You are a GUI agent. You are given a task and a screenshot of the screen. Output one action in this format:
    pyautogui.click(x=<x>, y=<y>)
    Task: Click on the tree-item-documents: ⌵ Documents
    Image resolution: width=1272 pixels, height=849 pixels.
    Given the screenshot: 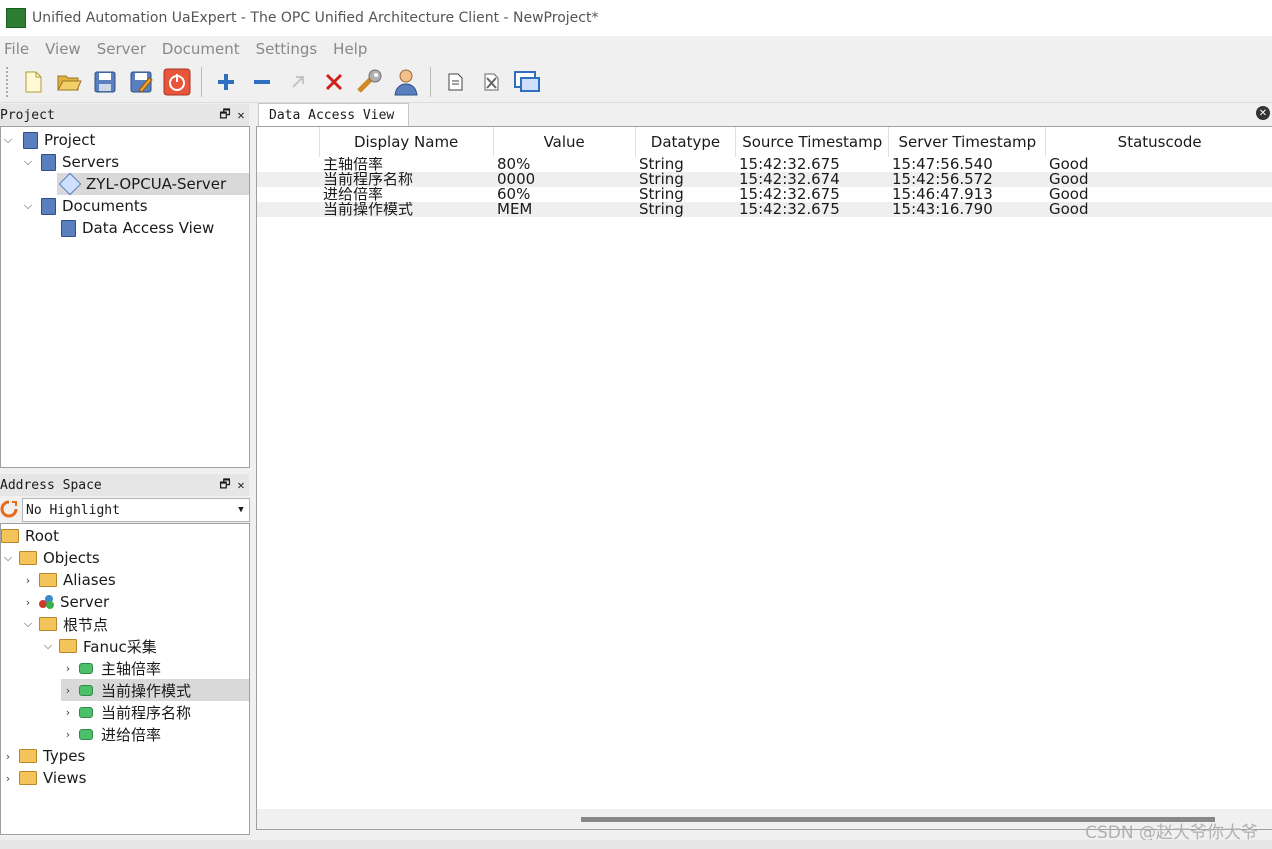 What is the action you would take?
    pyautogui.click(x=84, y=206)
    